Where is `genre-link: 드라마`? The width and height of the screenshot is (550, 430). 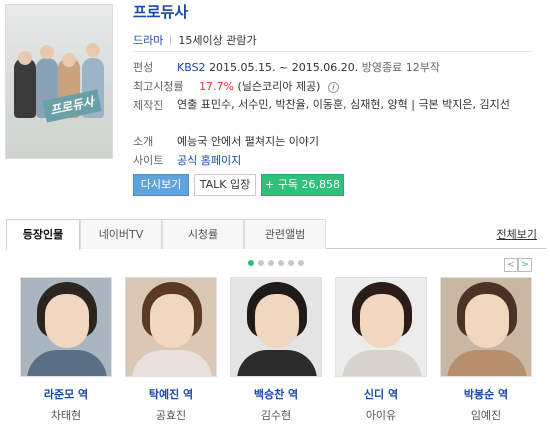
genre-link: 드라마 is located at coordinates (148, 40).